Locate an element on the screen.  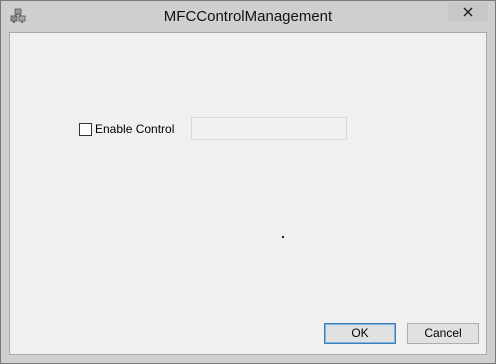
enable-control-checkbox-row: Enable Control is located at coordinates (126, 129).